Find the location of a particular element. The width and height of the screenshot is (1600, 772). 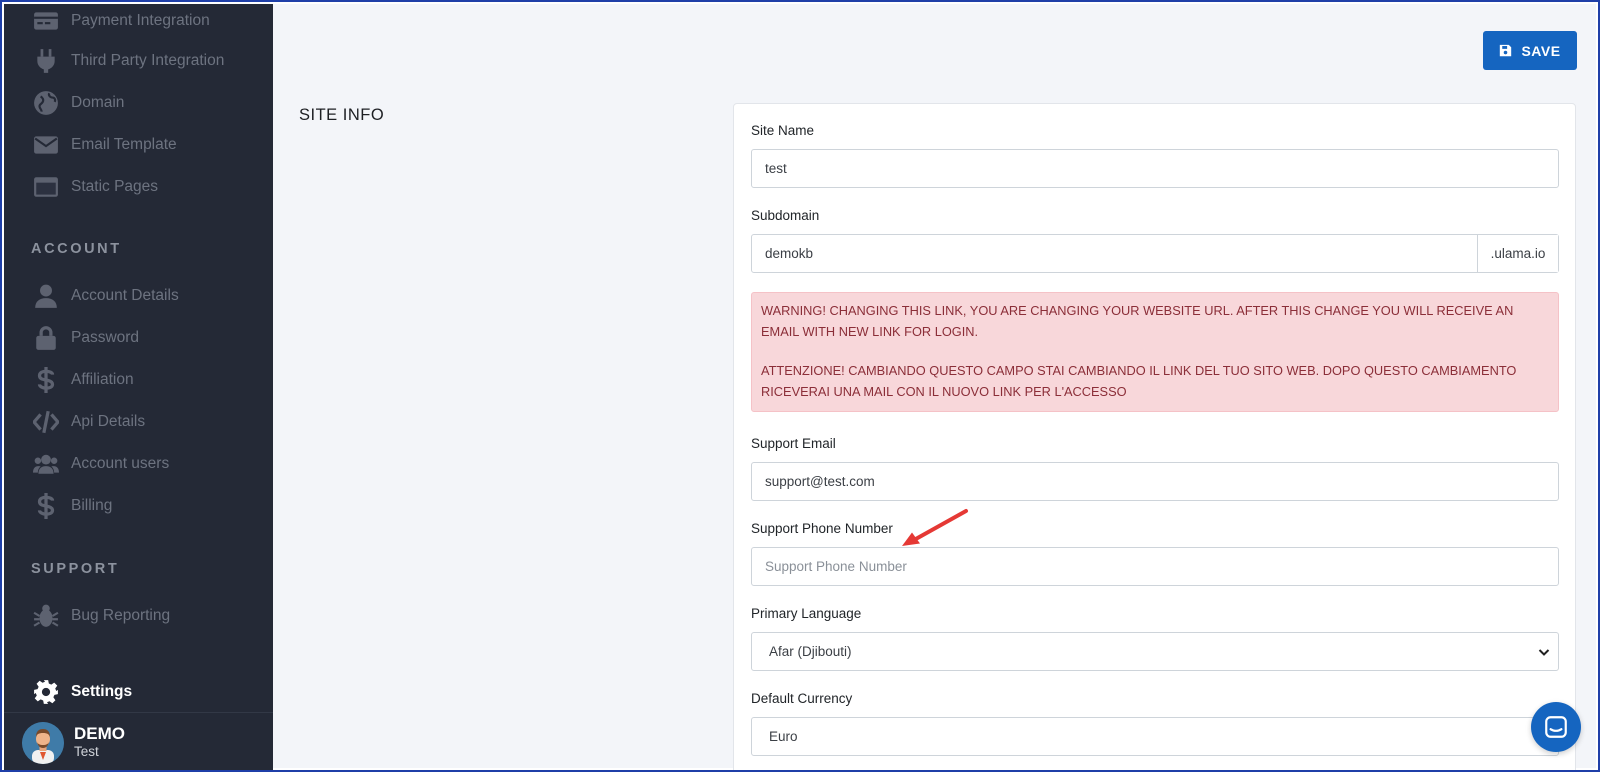

user-name: DEMO is located at coordinates (99, 733).